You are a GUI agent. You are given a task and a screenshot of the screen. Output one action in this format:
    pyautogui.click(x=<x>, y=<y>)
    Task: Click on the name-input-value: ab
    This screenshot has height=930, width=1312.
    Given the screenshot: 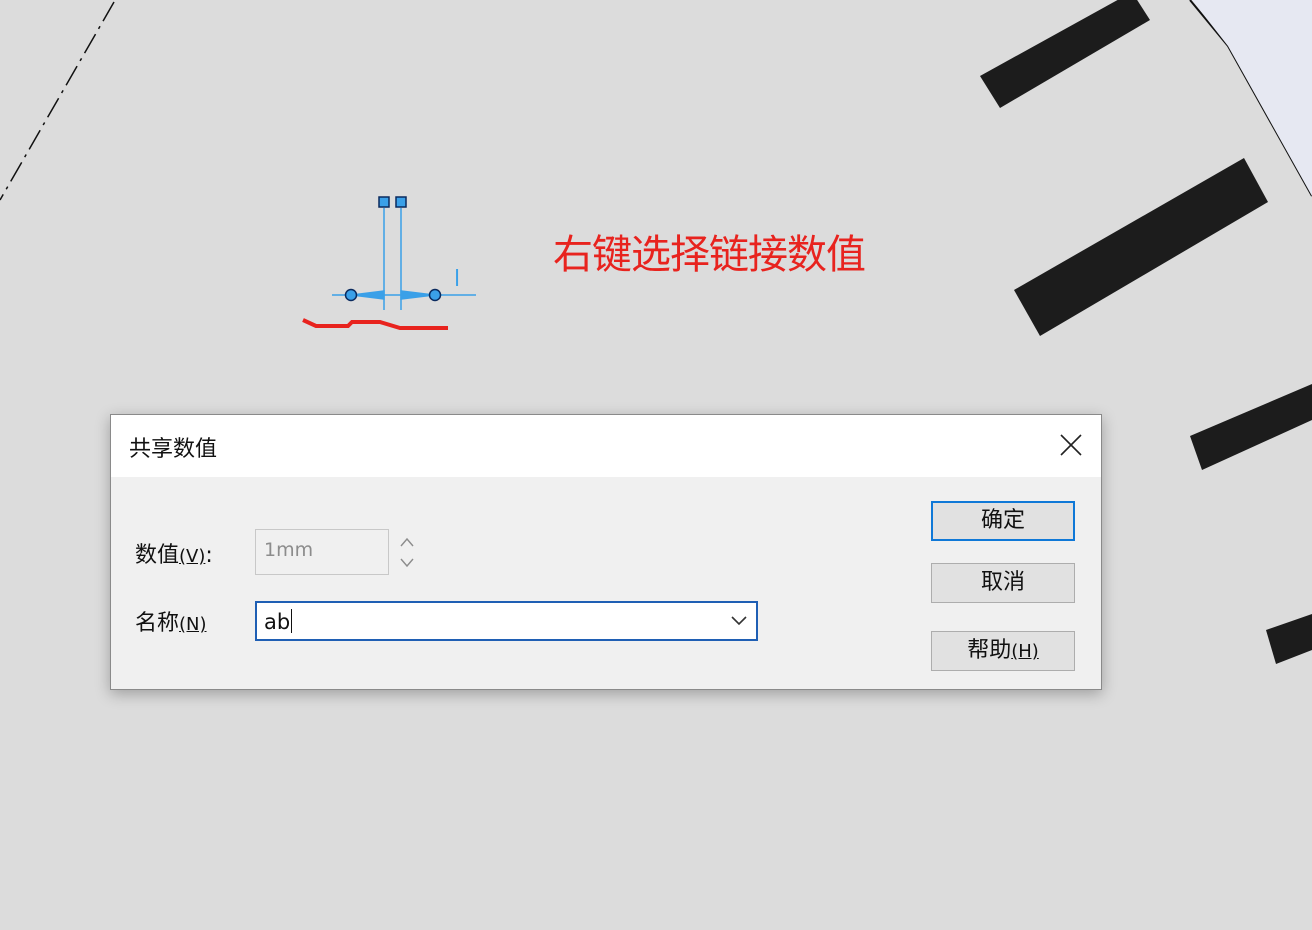 What is the action you would take?
    pyautogui.click(x=277, y=622)
    